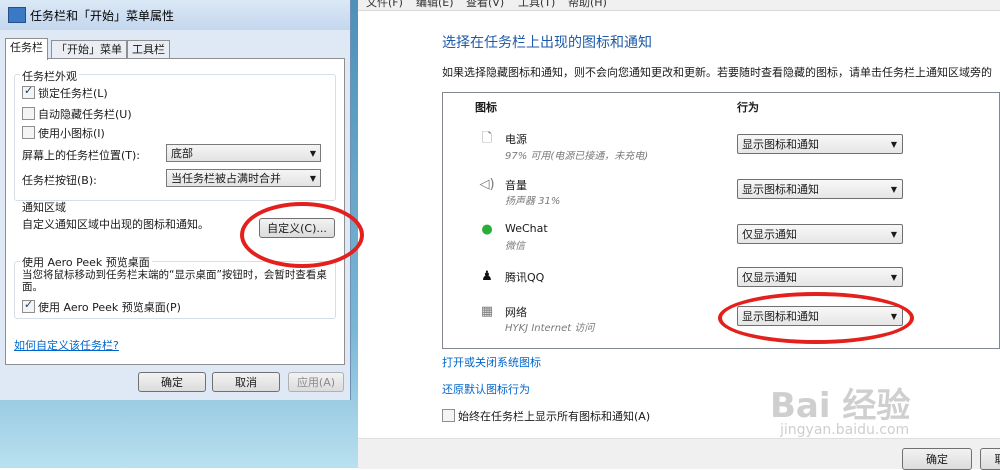  Describe the element at coordinates (435, 5) in the screenshot. I see `menu-edit: 编辑(E)` at that location.